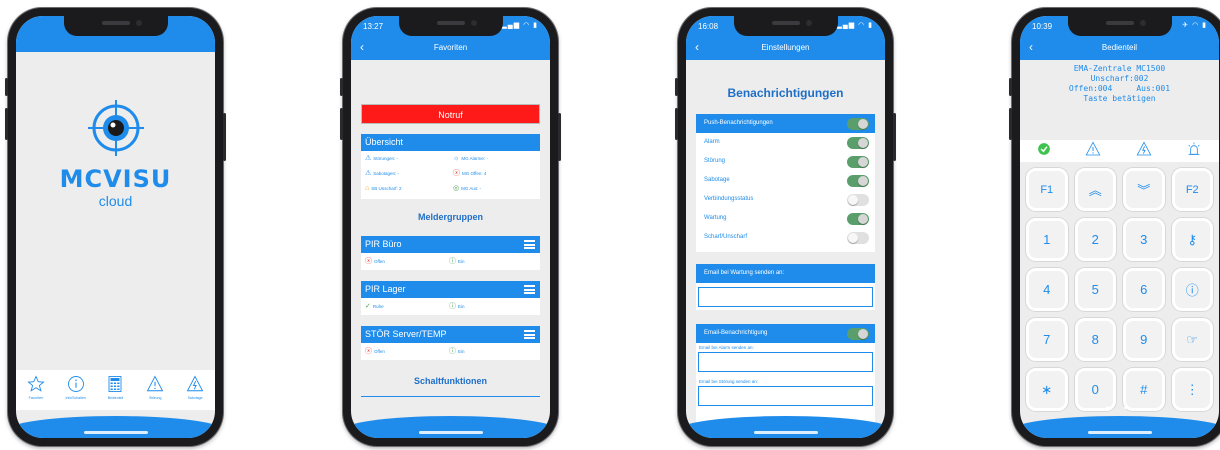  What do you see at coordinates (1192, 339) in the screenshot?
I see `key-hand: ☞` at bounding box center [1192, 339].